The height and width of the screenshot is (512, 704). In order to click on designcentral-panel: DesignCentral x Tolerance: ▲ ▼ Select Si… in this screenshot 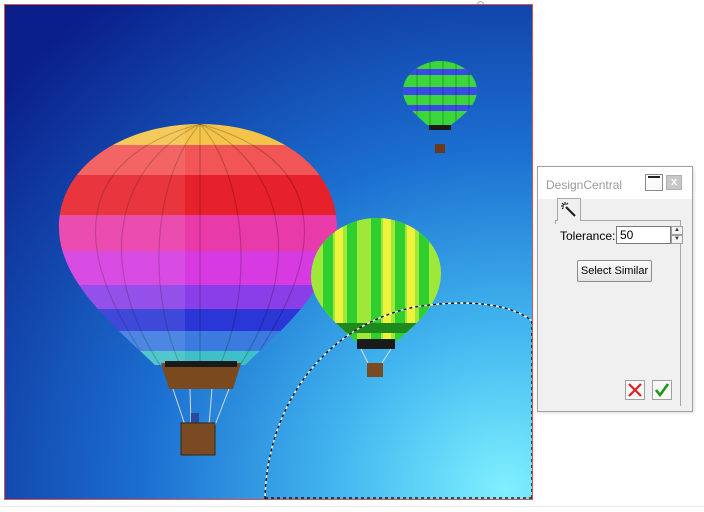, I will do `click(615, 289)`.